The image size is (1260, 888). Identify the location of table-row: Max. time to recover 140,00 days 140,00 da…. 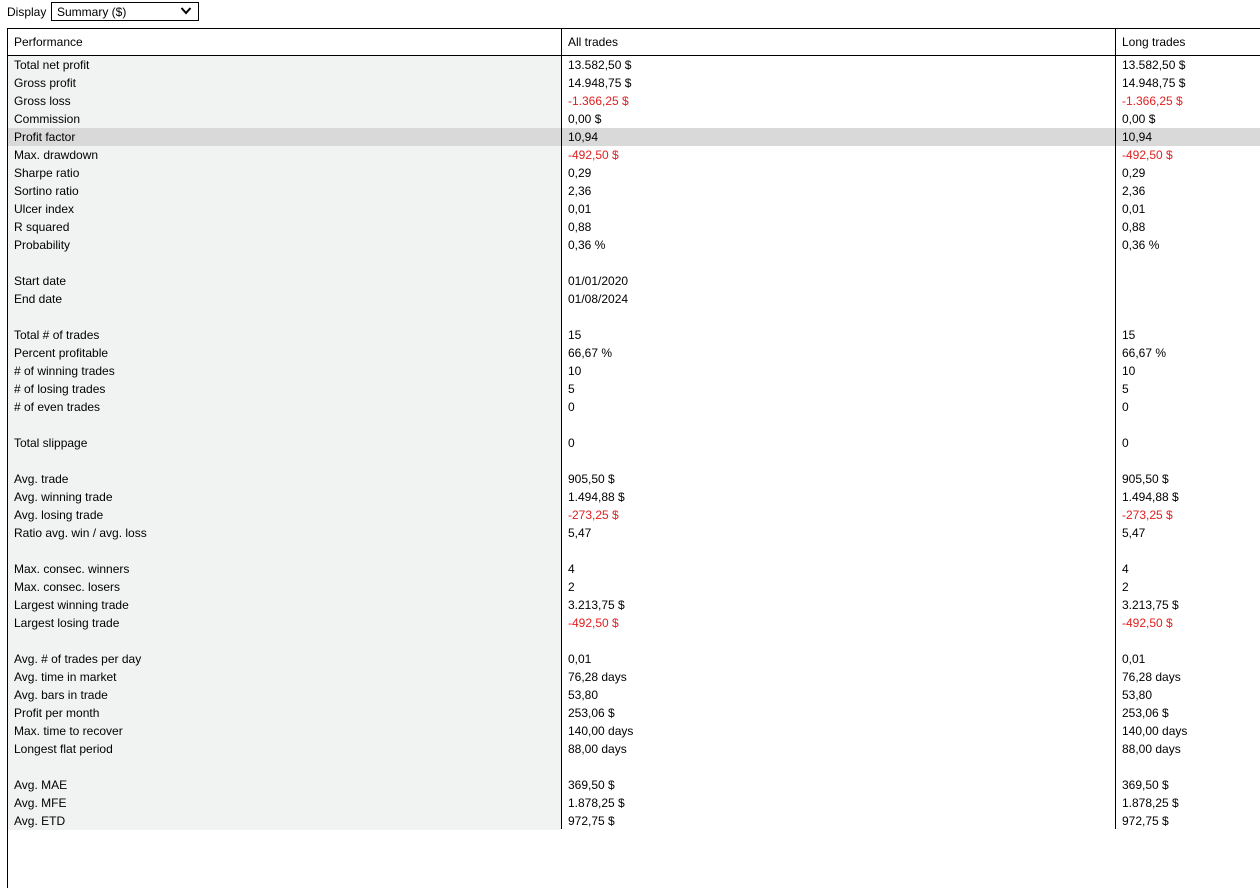
(634, 731).